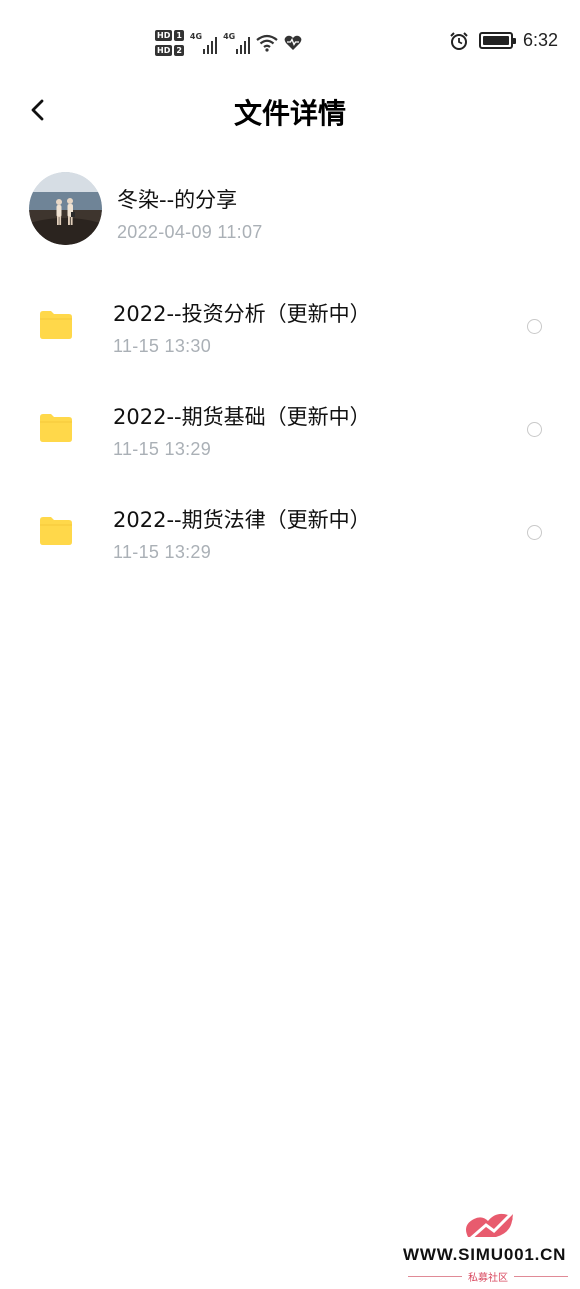 Image resolution: width=580 pixels, height=1289 pixels. I want to click on hd-indicator-2: HD 2, so click(169, 50).